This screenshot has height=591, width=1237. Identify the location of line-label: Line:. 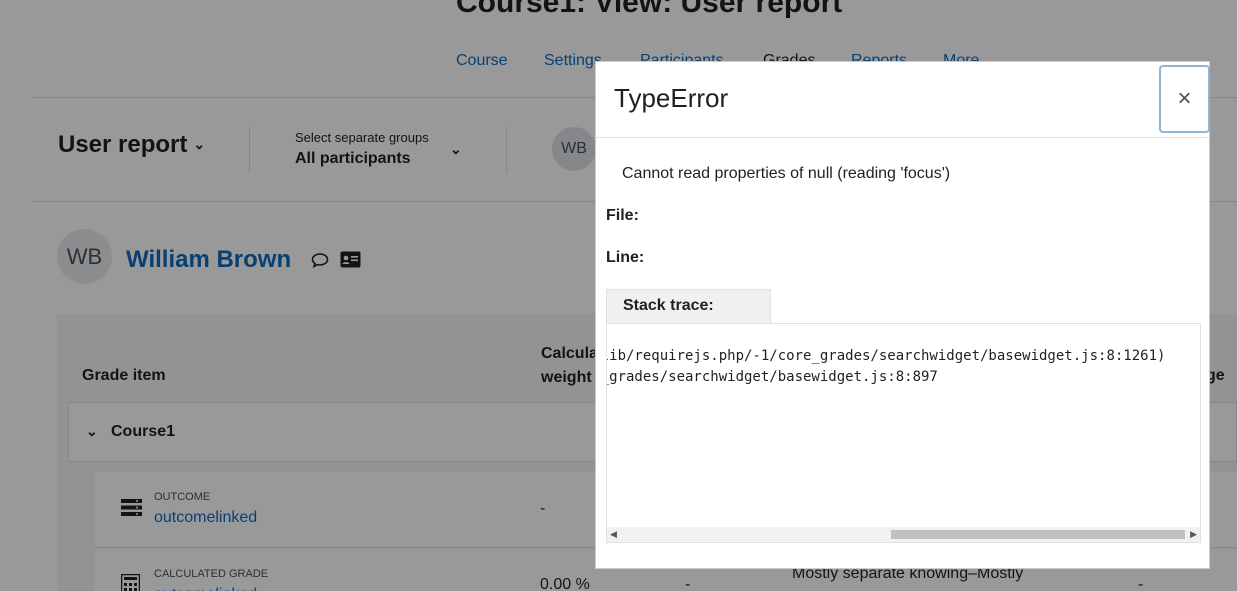
(625, 257).